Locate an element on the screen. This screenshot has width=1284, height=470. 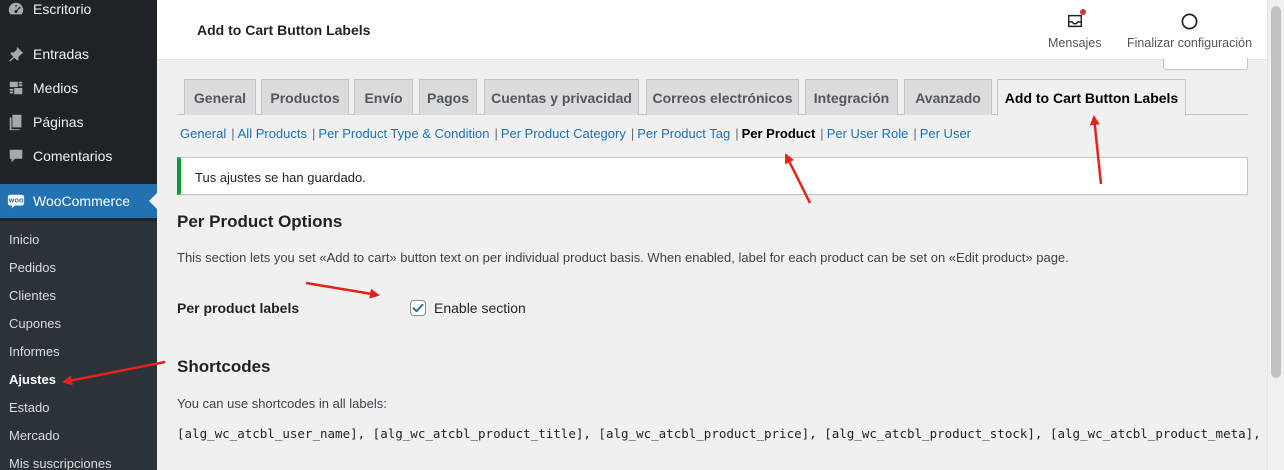
menu-item-paginas: Páginas is located at coordinates (78, 122).